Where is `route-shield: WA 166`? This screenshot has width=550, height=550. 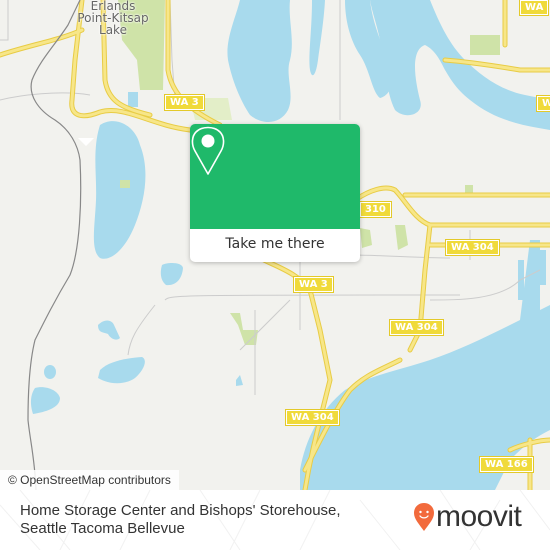 route-shield: WA 166 is located at coordinates (506, 464).